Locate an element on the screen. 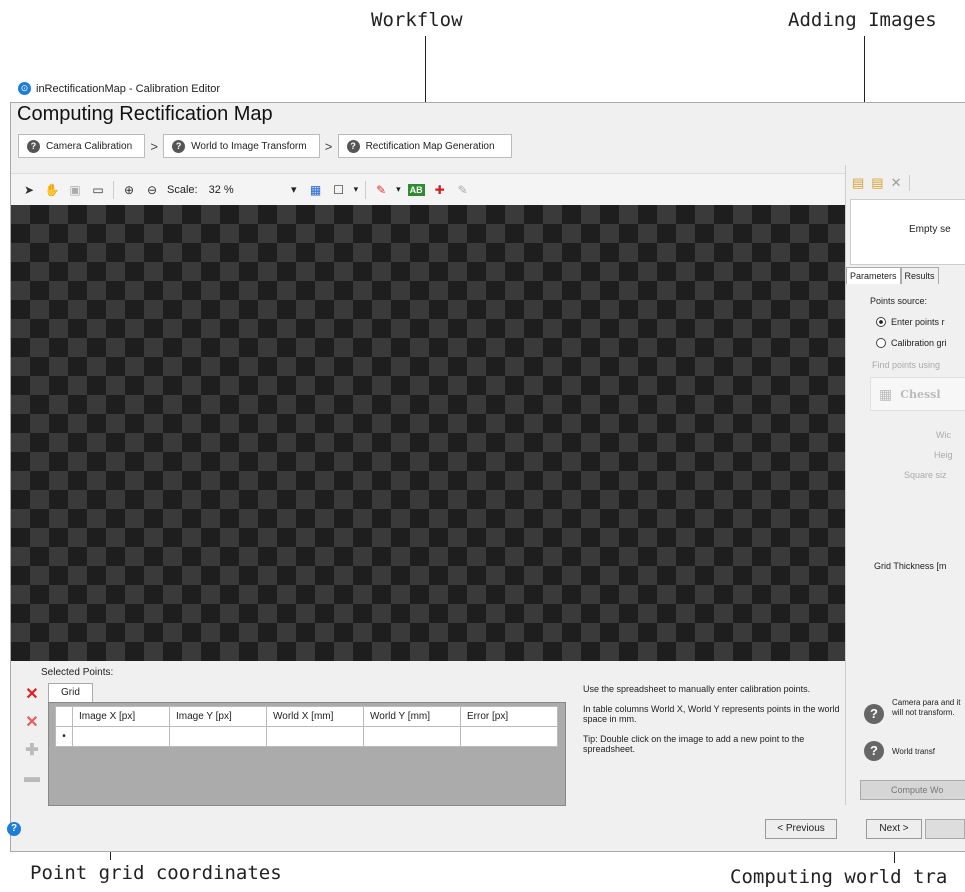 This screenshot has width=965, height=892. side-buttons: ✕ ✕ ✚ ▬ is located at coordinates (32, 736).